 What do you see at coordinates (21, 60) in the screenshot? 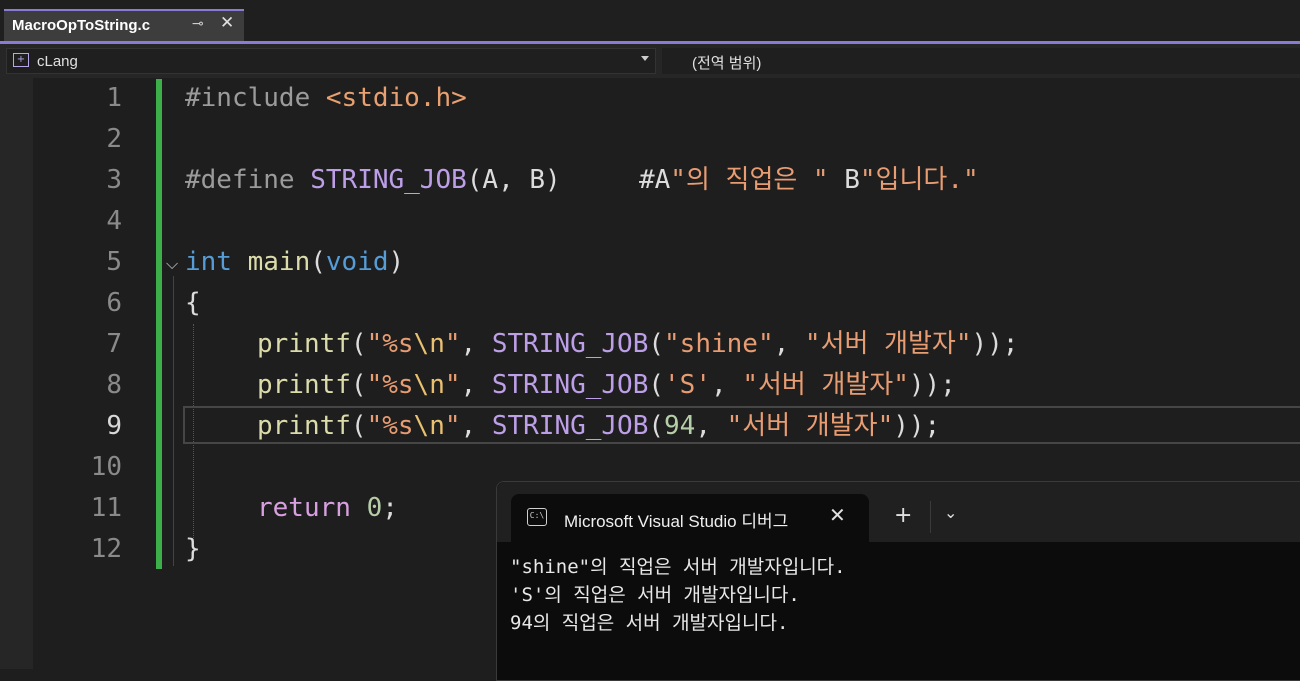
I see `project-icon: +` at bounding box center [21, 60].